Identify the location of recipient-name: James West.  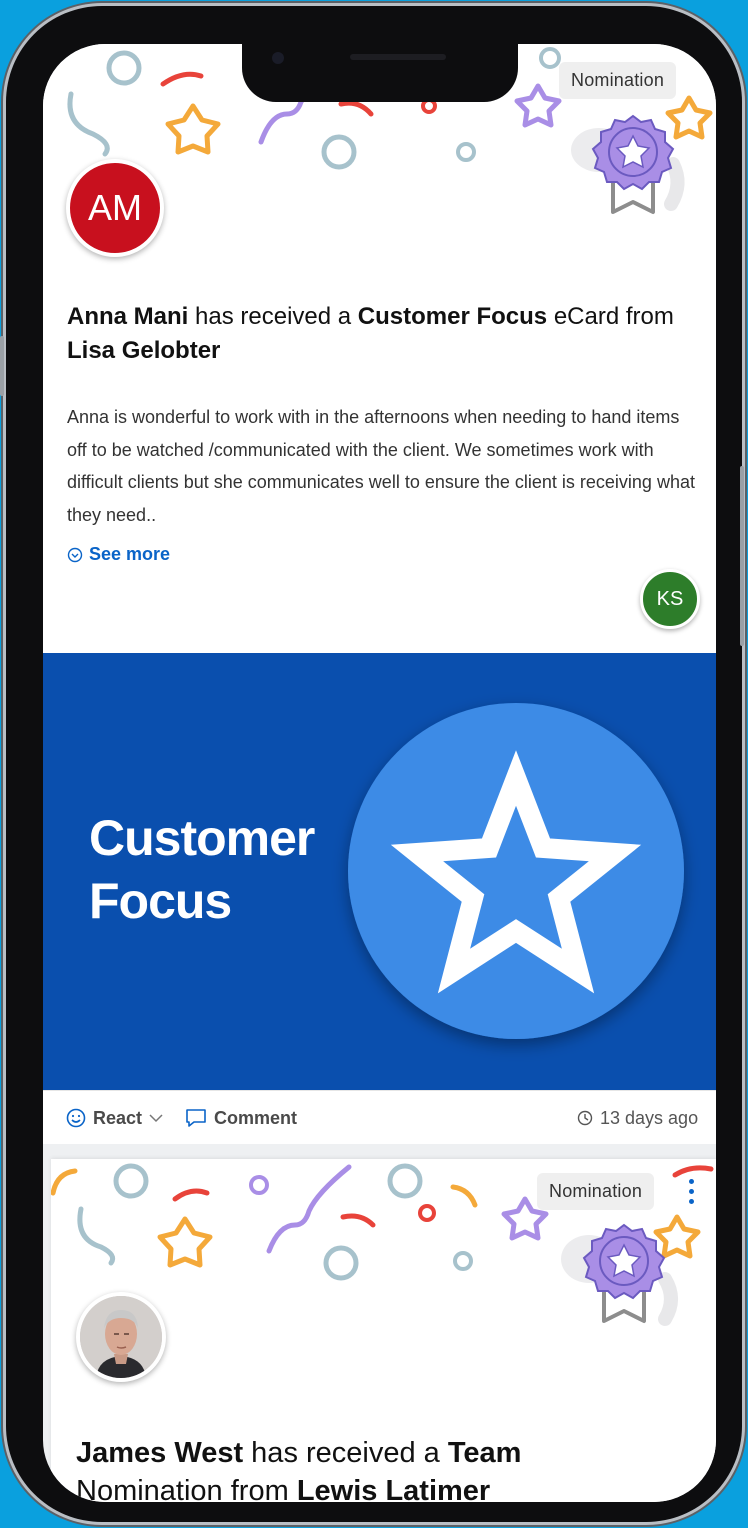
(159, 1453).